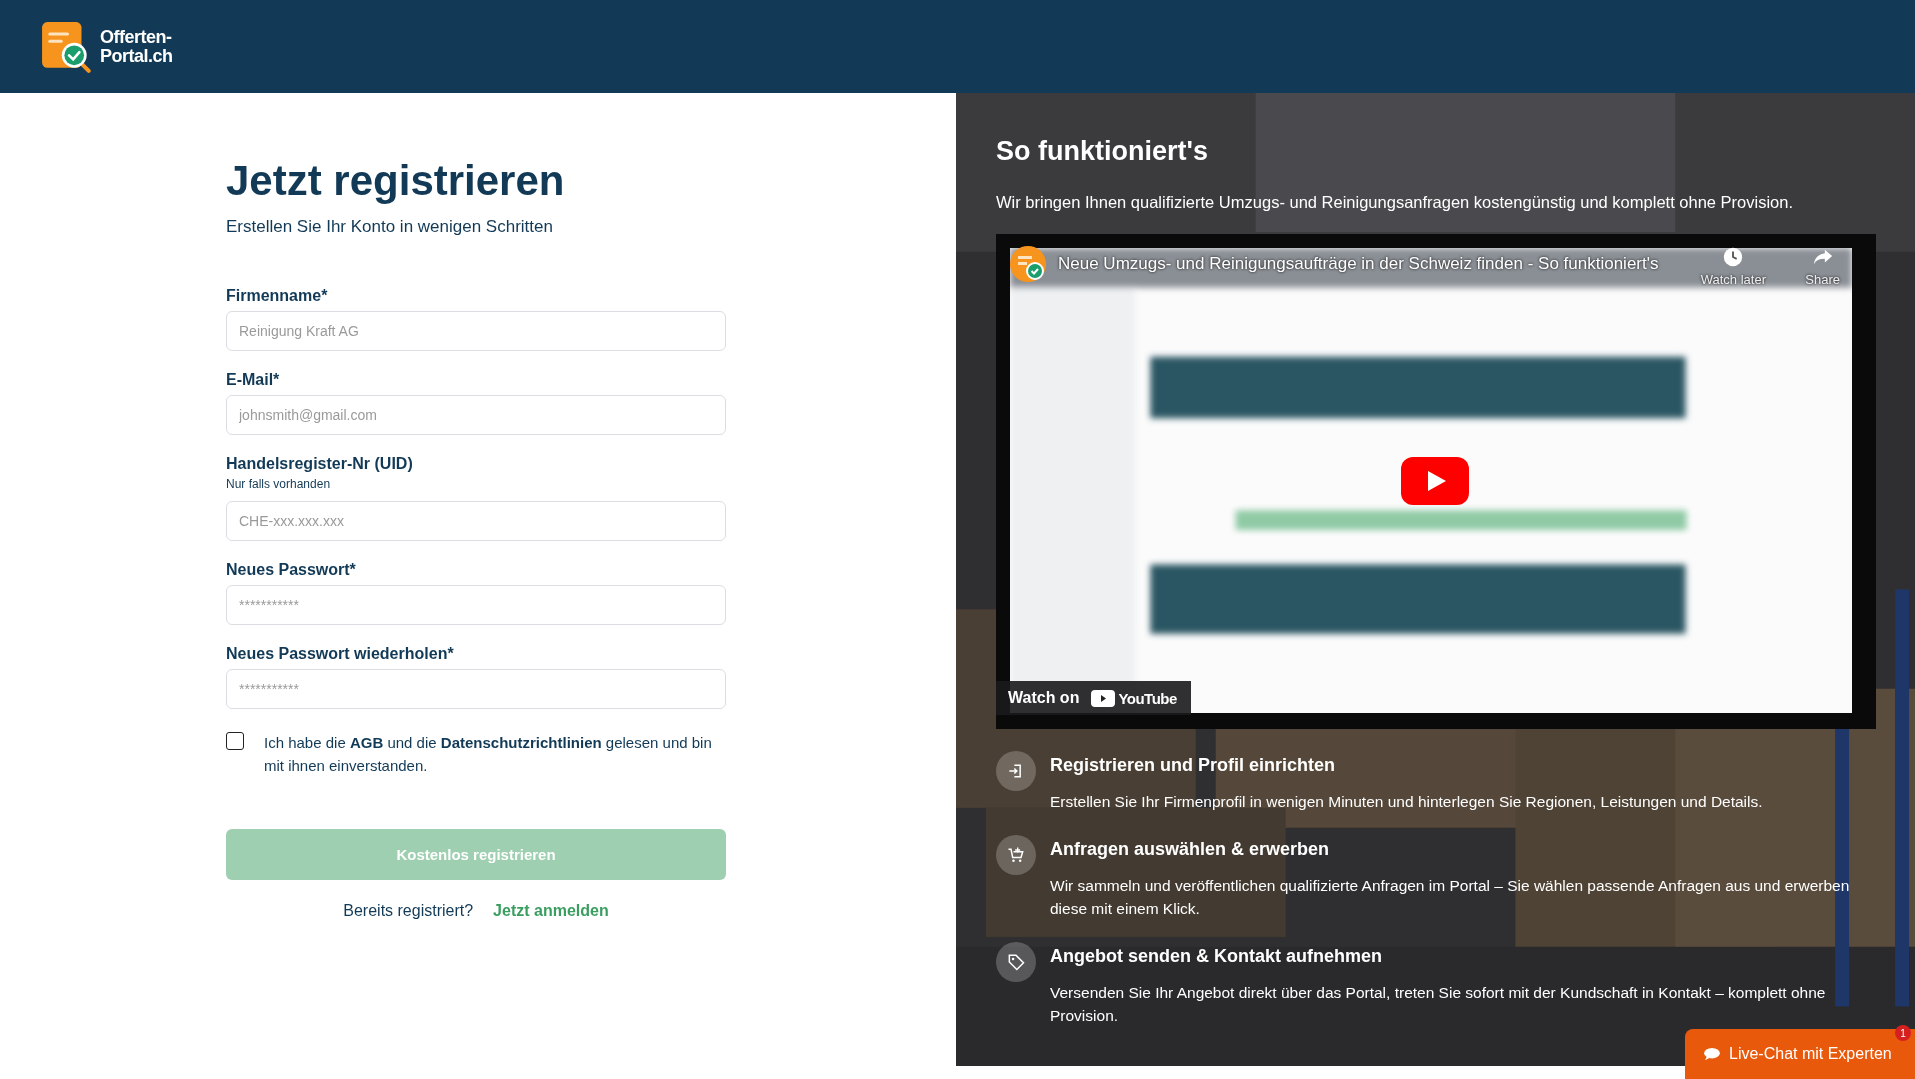  What do you see at coordinates (551, 911) in the screenshot?
I see `login-link: Jetzt anmelden` at bounding box center [551, 911].